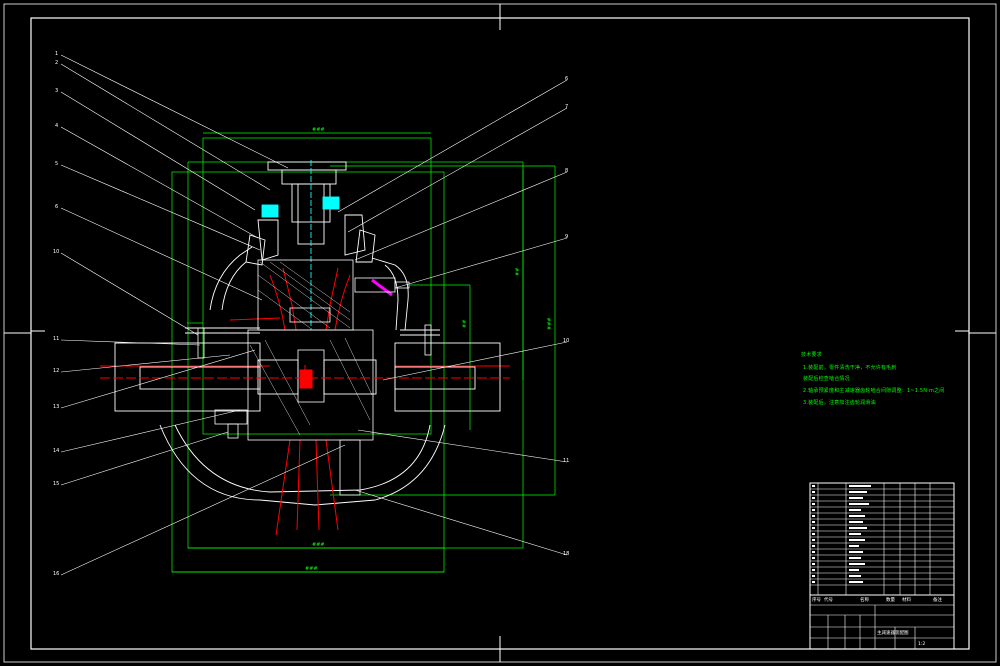 The width and height of the screenshot is (1000, 666). I want to click on technical-requirement-1: 1.装配前，零件清洗干净，不允许有毛刺, so click(850, 368).